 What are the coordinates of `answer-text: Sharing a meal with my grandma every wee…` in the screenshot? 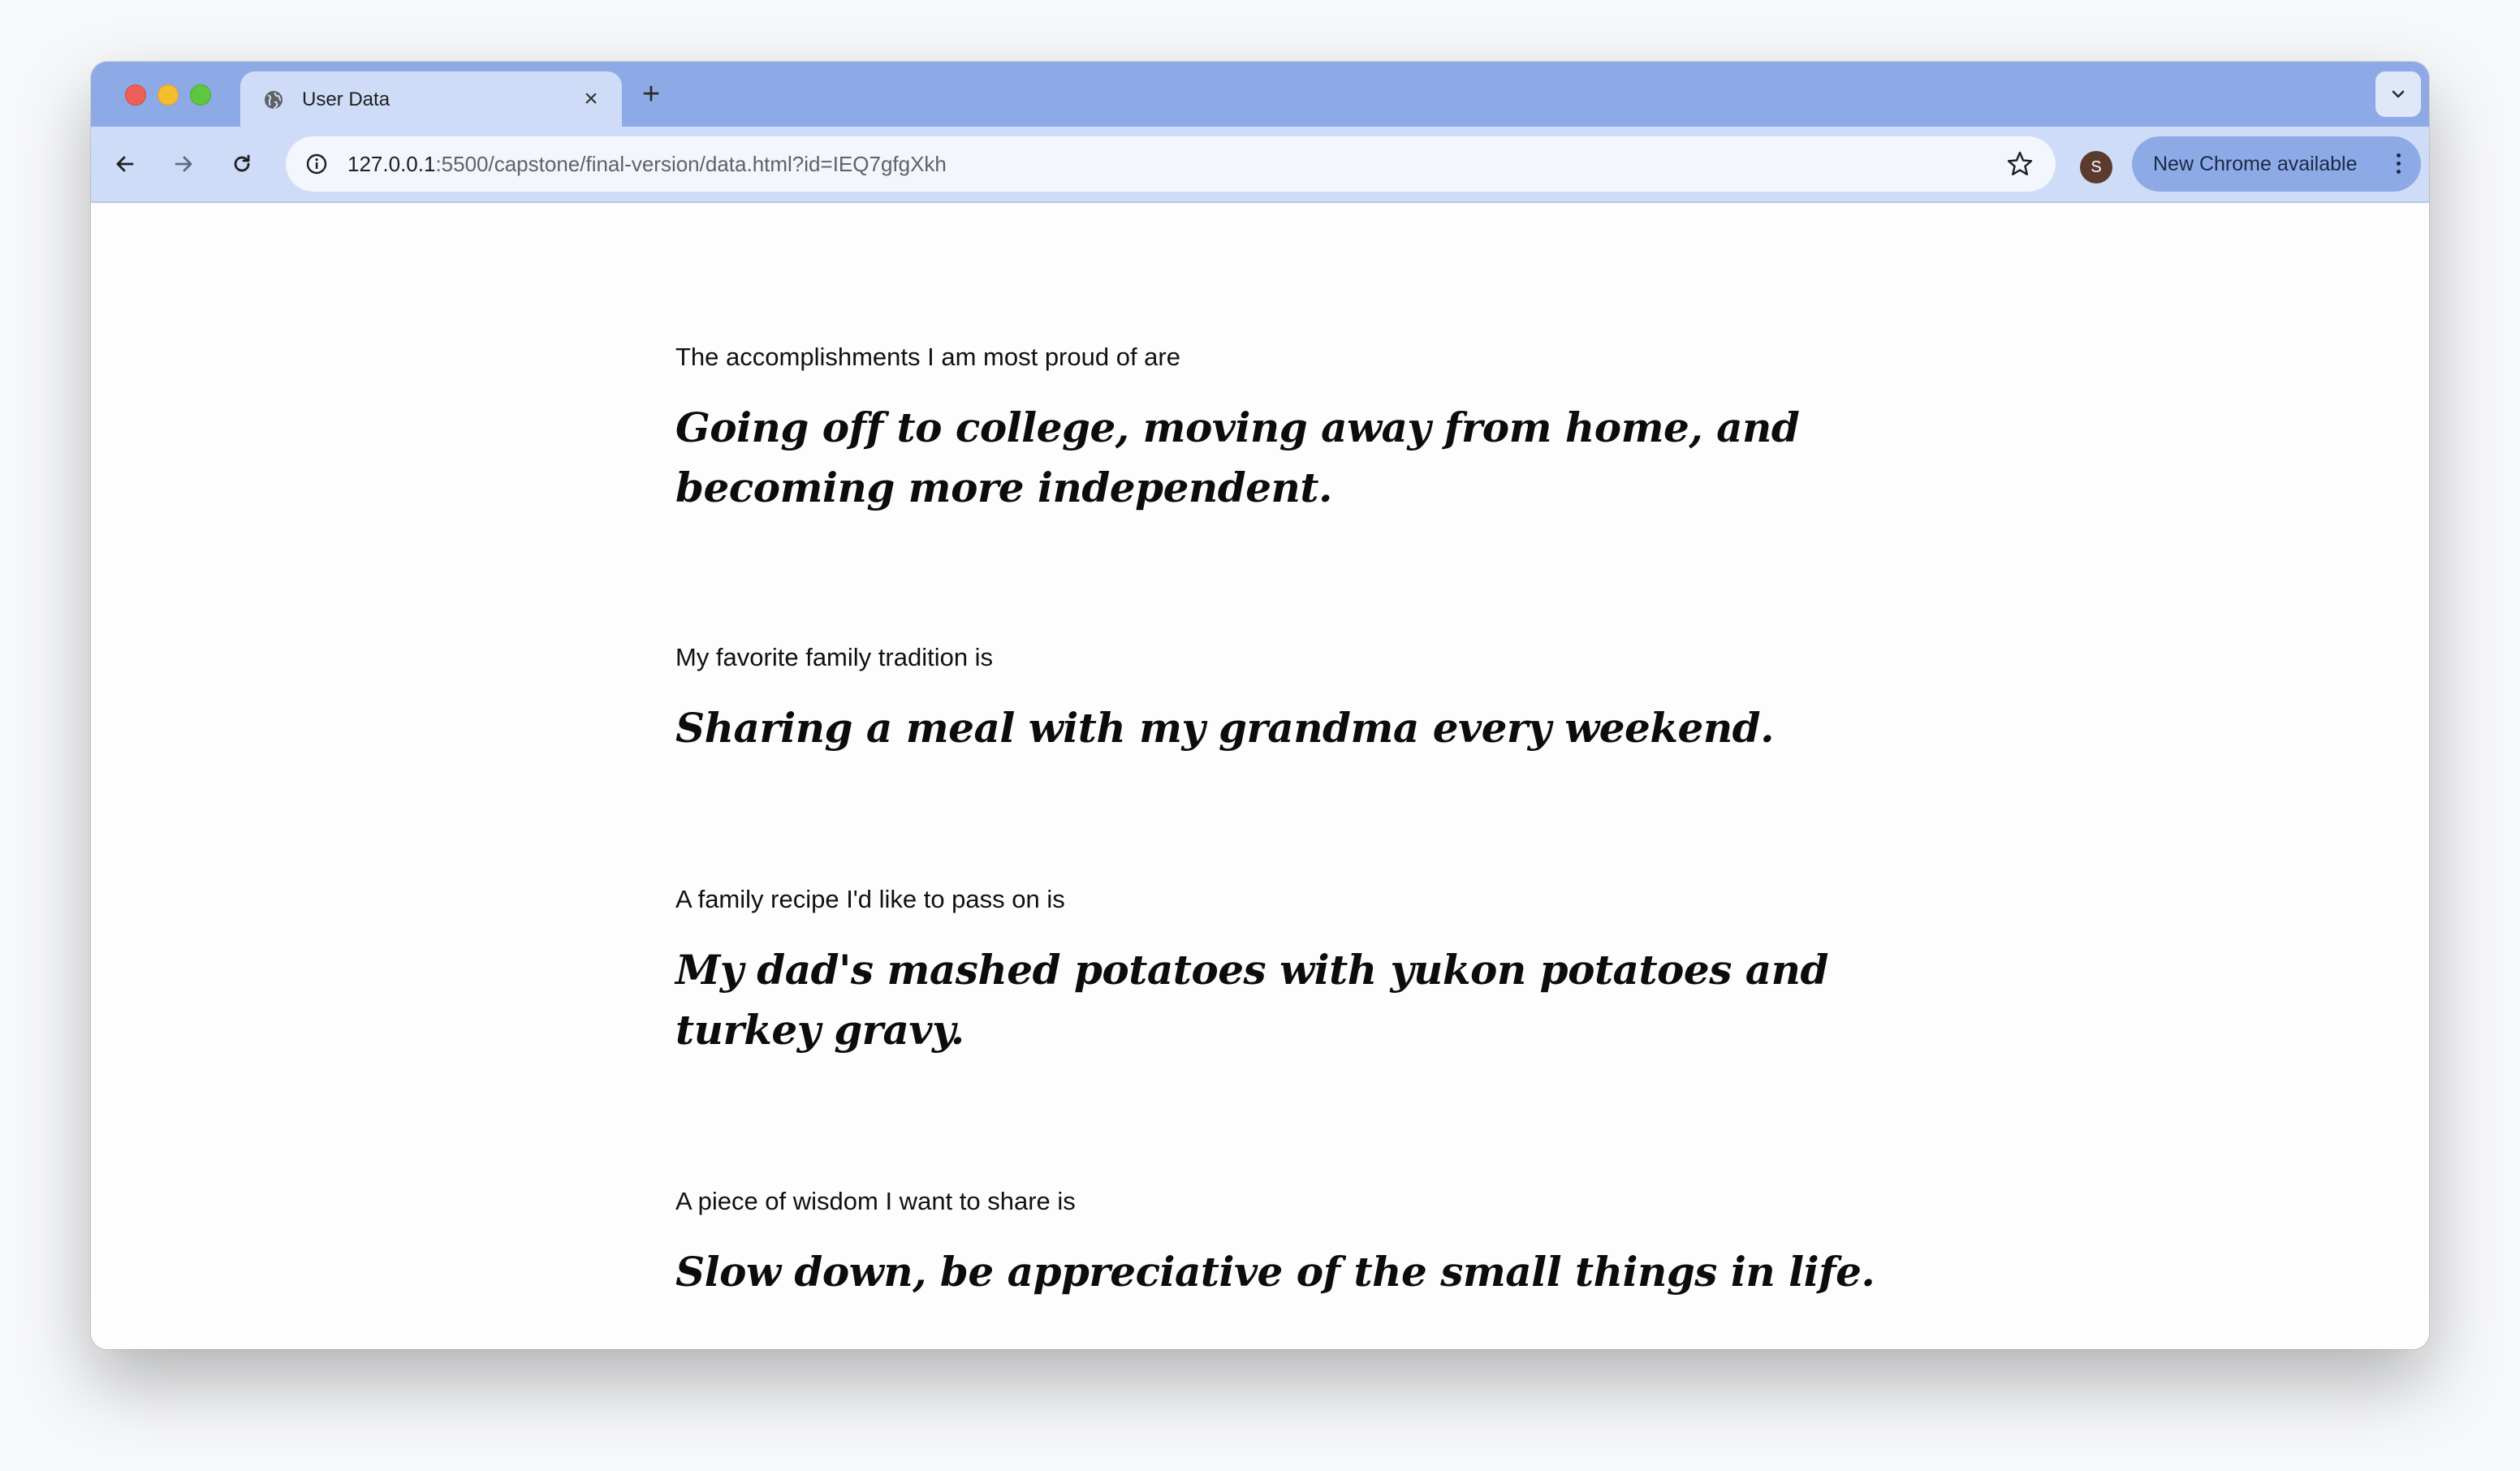 It's located at (1225, 728).